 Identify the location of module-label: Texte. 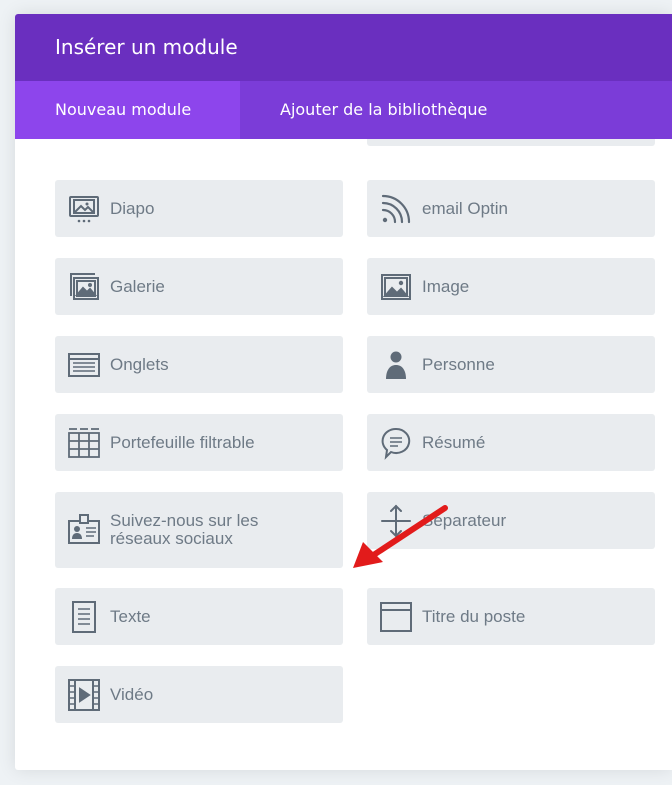
(130, 616).